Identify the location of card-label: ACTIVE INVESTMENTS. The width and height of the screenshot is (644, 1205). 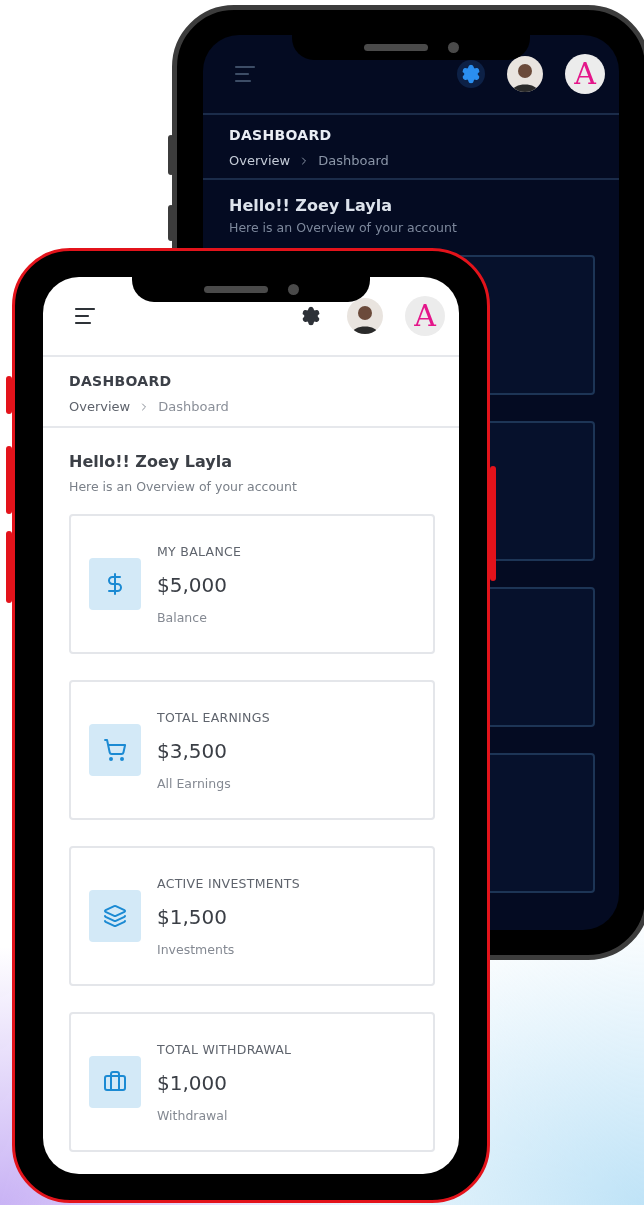
(228, 883).